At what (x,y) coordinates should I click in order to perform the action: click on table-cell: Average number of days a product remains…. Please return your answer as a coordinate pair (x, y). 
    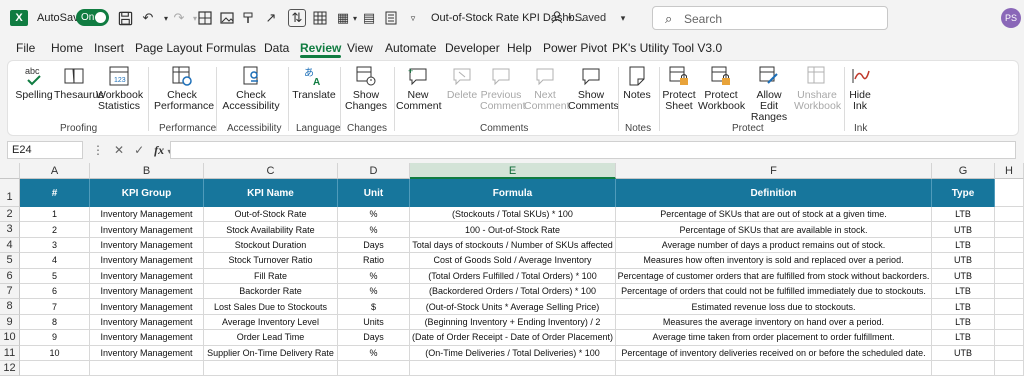
    Looking at the image, I should click on (774, 245).